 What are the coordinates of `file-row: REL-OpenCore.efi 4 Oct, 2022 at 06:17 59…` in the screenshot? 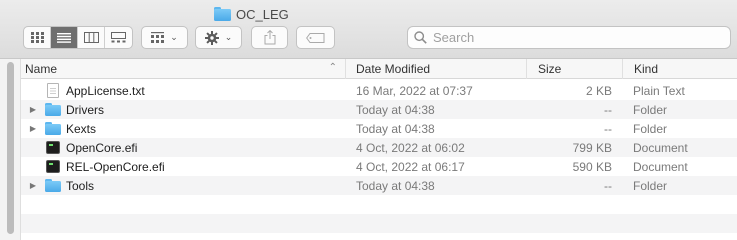 It's located at (379, 166).